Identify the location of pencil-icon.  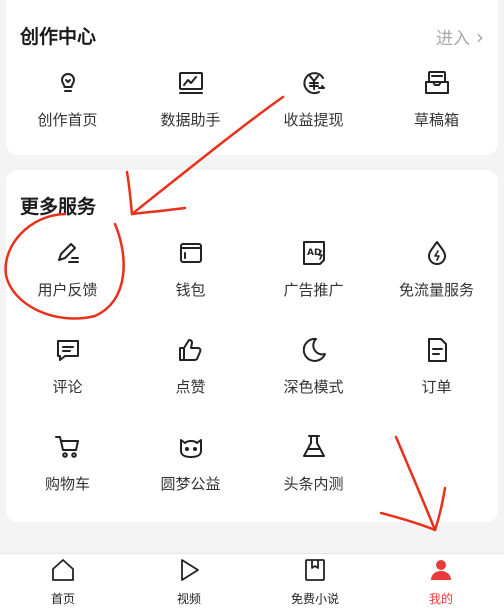
(68, 252).